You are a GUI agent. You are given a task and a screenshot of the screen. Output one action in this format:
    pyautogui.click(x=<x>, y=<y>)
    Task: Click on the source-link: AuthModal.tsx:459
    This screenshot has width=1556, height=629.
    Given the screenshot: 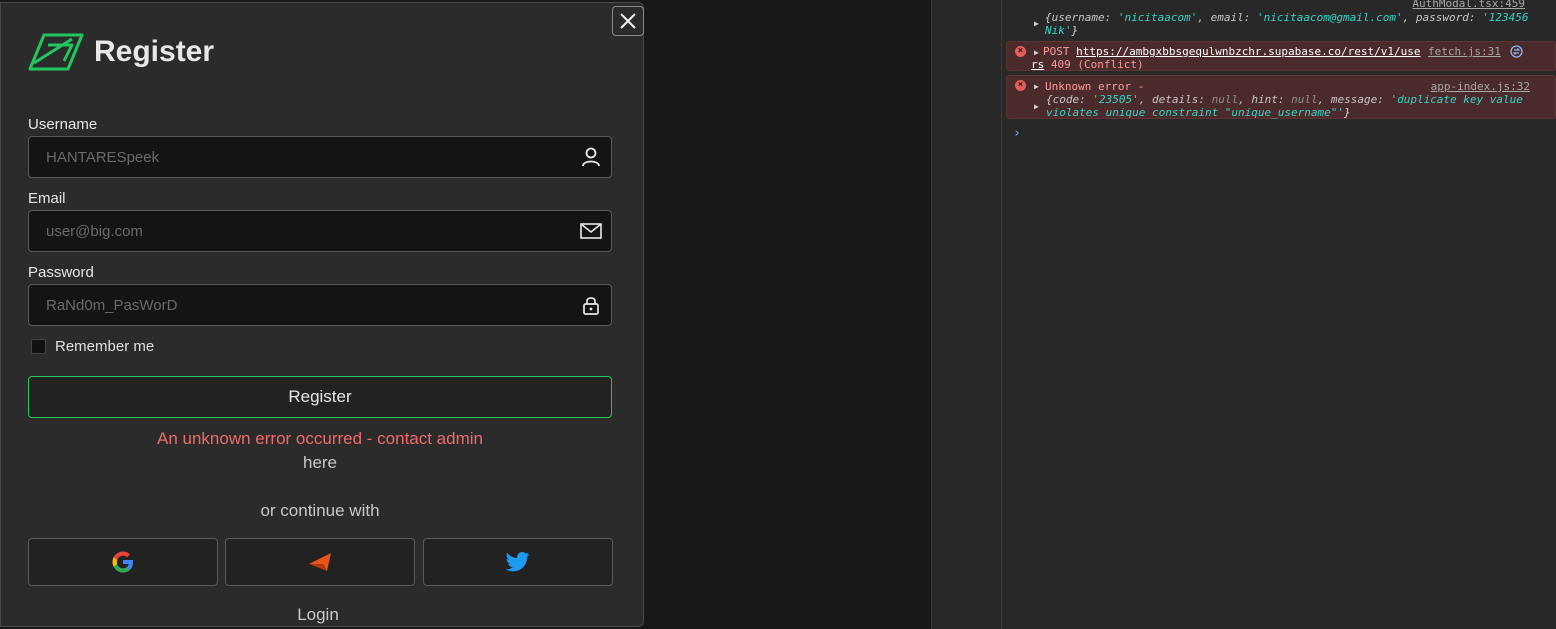 What is the action you would take?
    pyautogui.click(x=1468, y=5)
    